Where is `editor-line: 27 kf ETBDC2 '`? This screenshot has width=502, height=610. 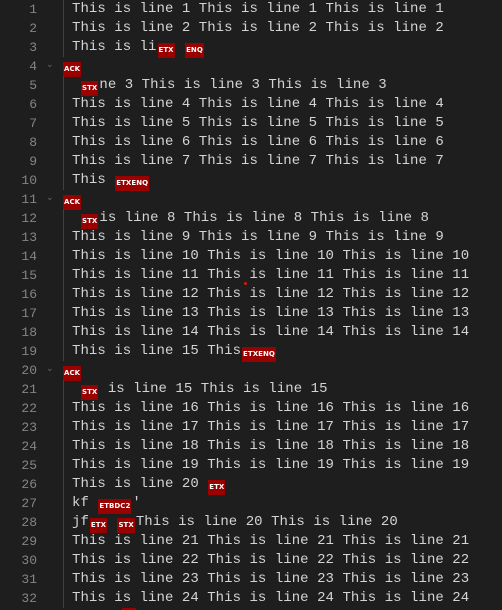 editor-line: 27 kf ETBDC2 ' is located at coordinates (251, 504).